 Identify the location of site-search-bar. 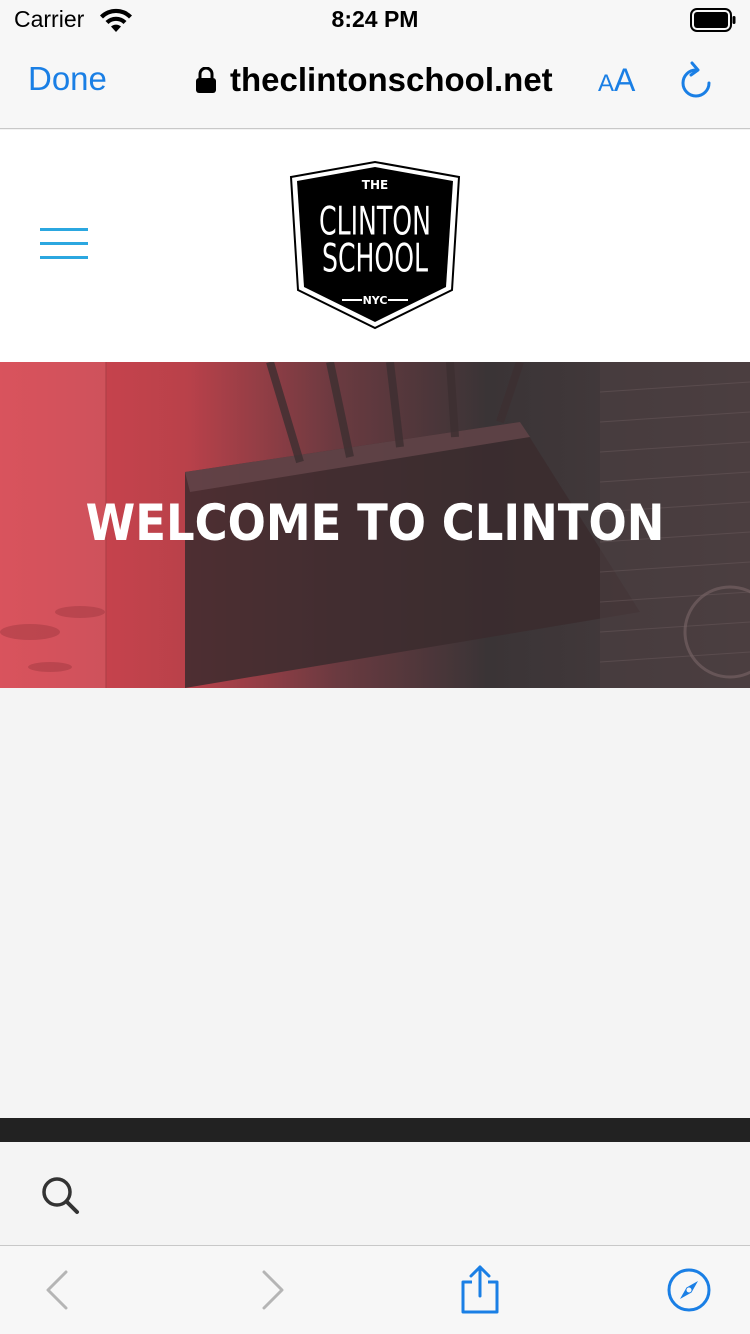
(375, 1193).